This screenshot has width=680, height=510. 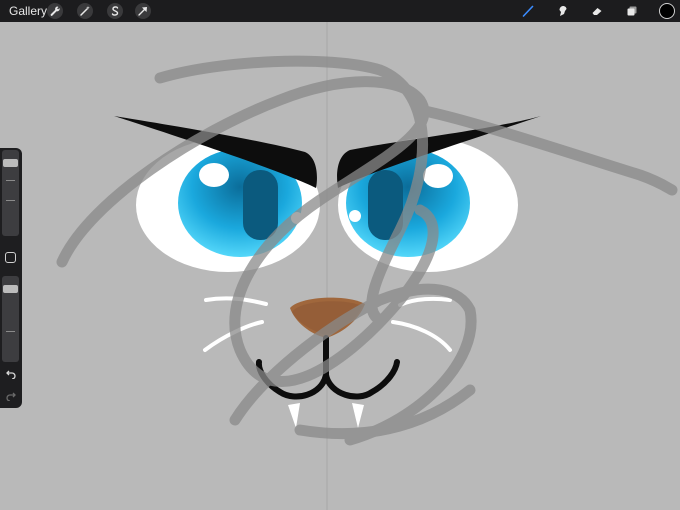 What do you see at coordinates (438, 176) in the screenshot?
I see `right-eye-highlight` at bounding box center [438, 176].